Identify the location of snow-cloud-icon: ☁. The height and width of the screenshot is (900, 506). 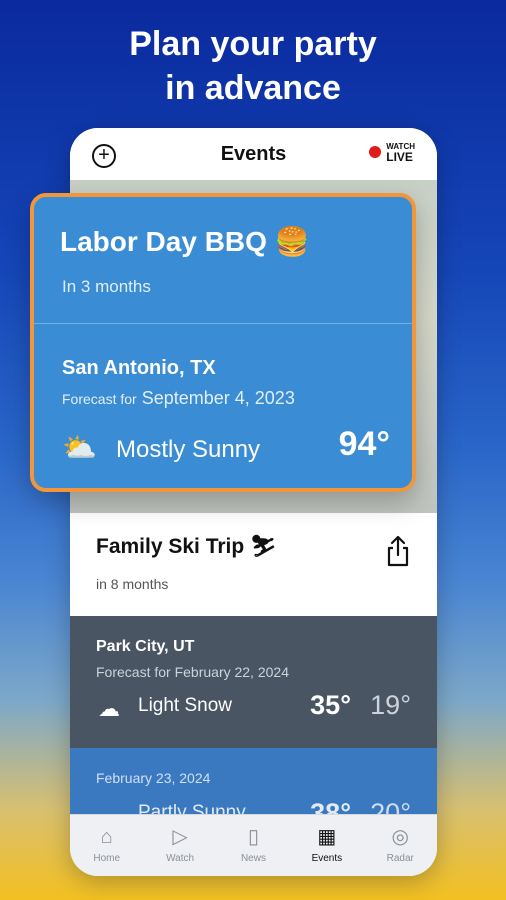
(109, 708).